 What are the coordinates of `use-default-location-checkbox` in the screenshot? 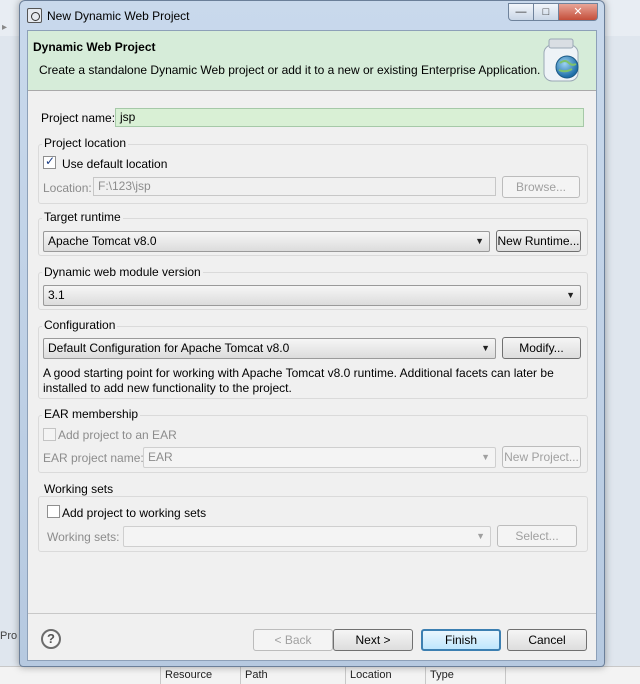 It's located at (49, 161).